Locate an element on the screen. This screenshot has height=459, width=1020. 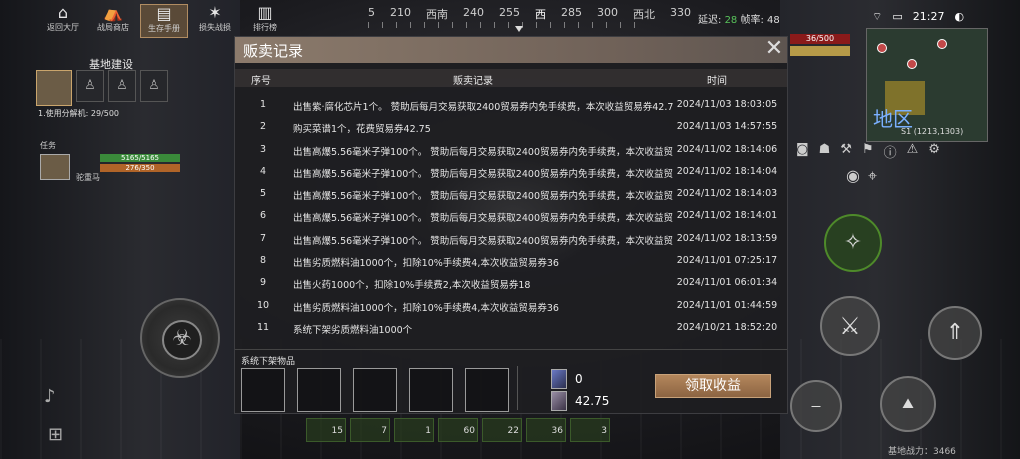
nav-label: 战局商店 is located at coordinates (113, 27).